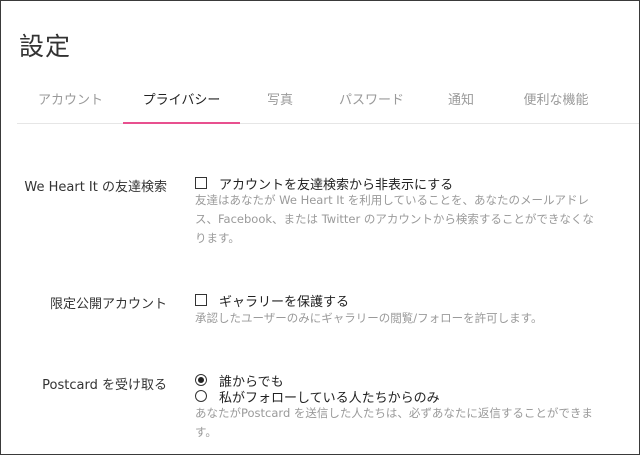  What do you see at coordinates (70, 101) in the screenshot?
I see `tab-account: アカウント` at bounding box center [70, 101].